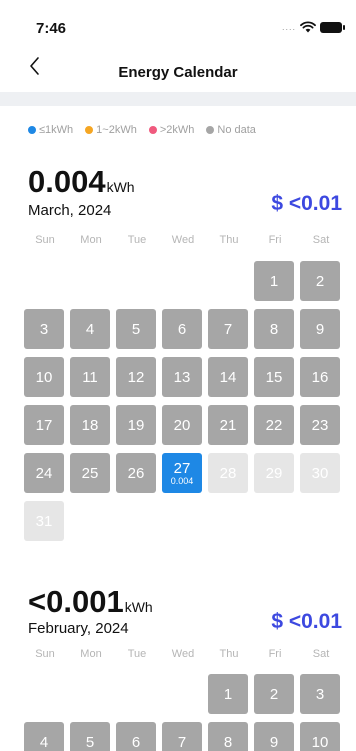  Describe the element at coordinates (308, 27) in the screenshot. I see `wifi-icon` at that location.